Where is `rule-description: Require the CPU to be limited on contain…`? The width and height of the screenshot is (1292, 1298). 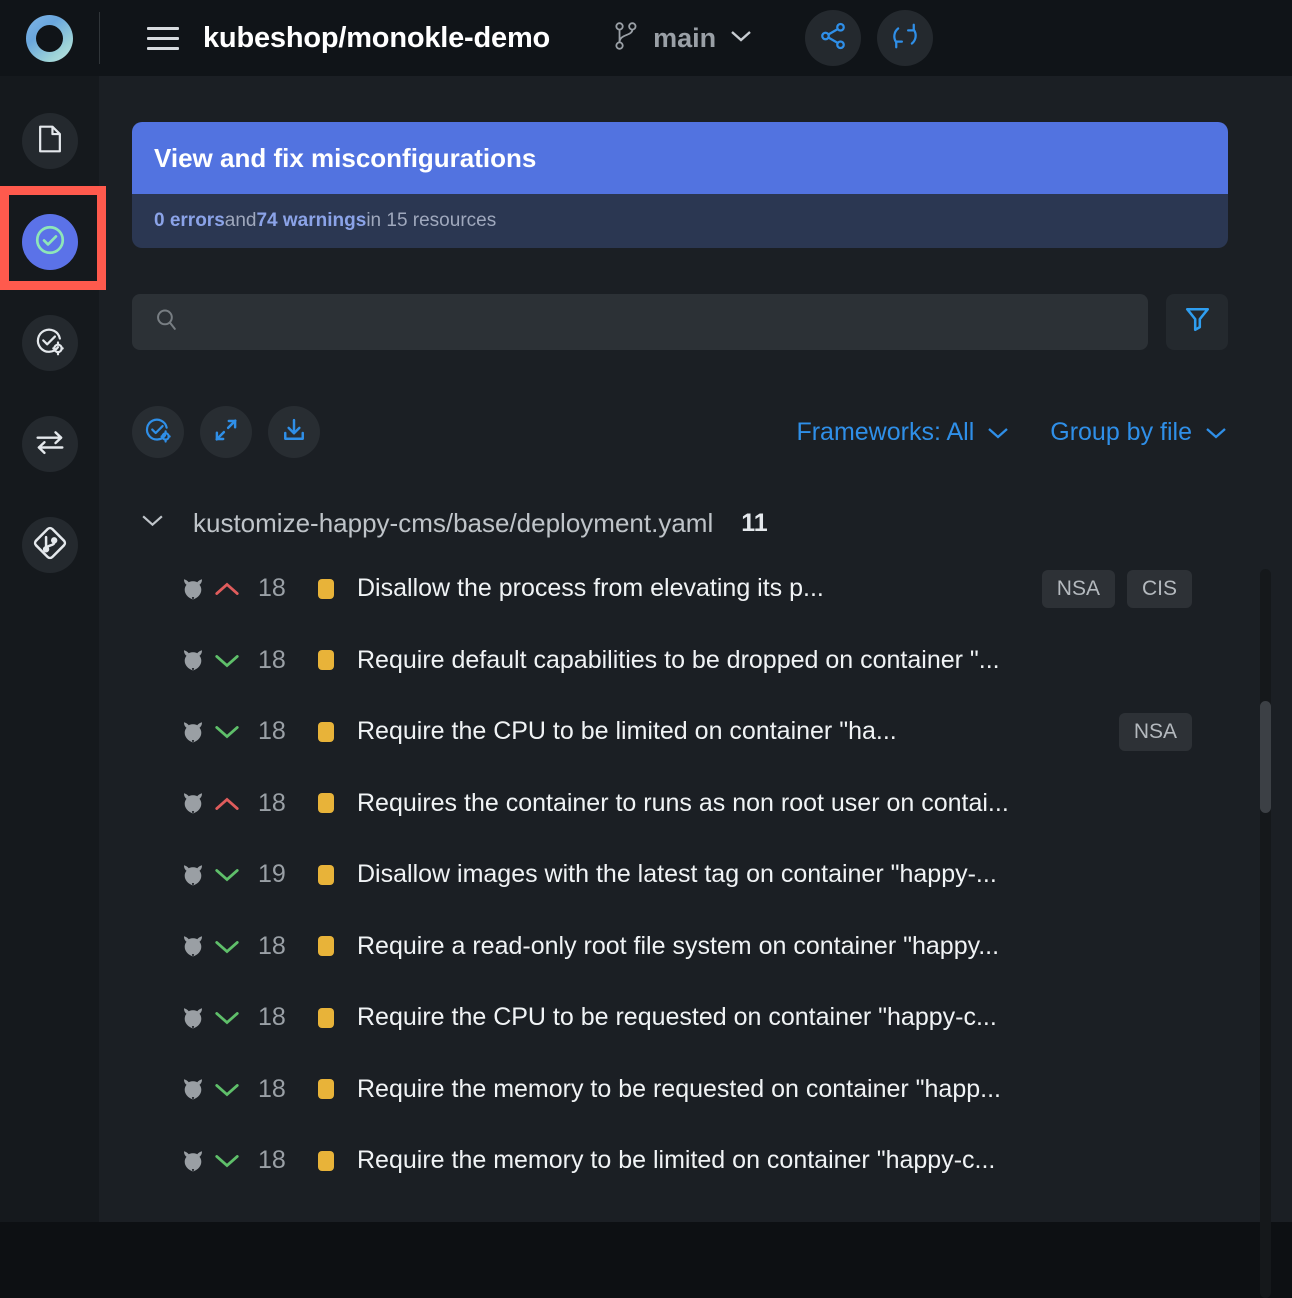
rule-description: Require the CPU to be limited on contain… is located at coordinates (627, 731).